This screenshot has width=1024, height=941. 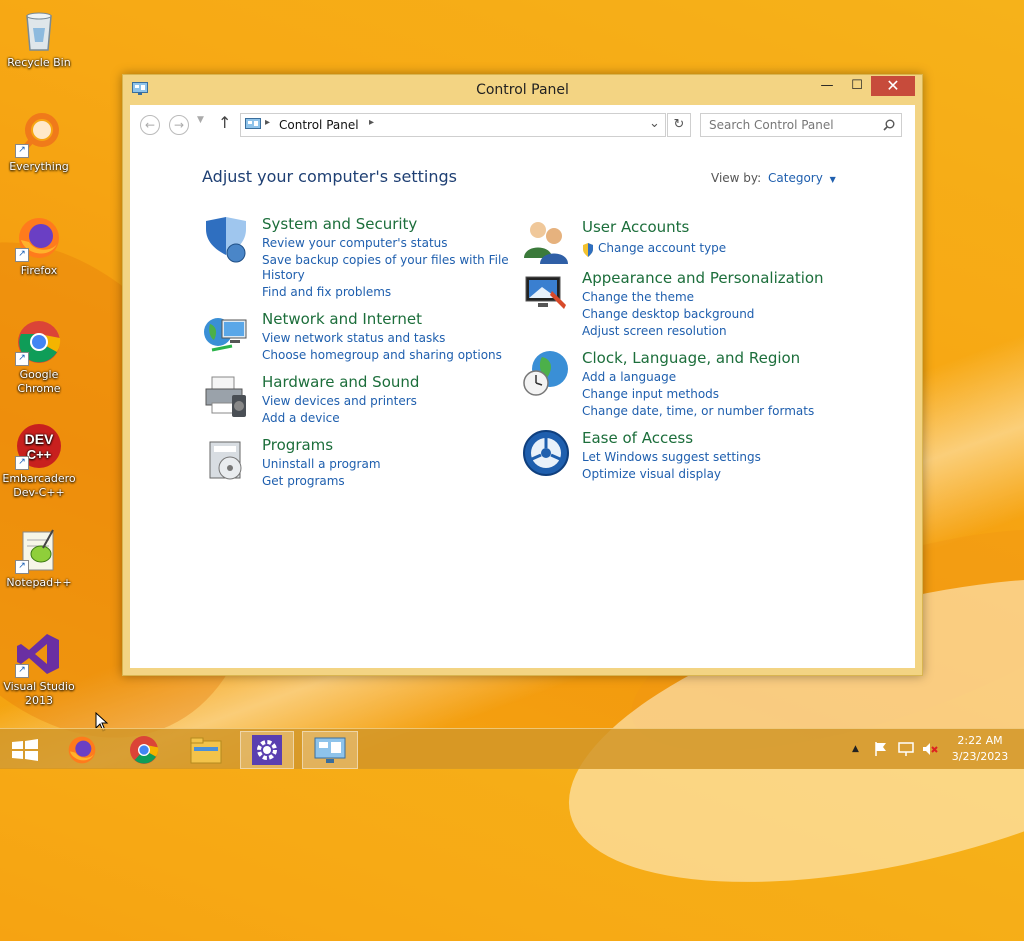 What do you see at coordinates (39, 30) in the screenshot?
I see `recycle-bin-icon` at bounding box center [39, 30].